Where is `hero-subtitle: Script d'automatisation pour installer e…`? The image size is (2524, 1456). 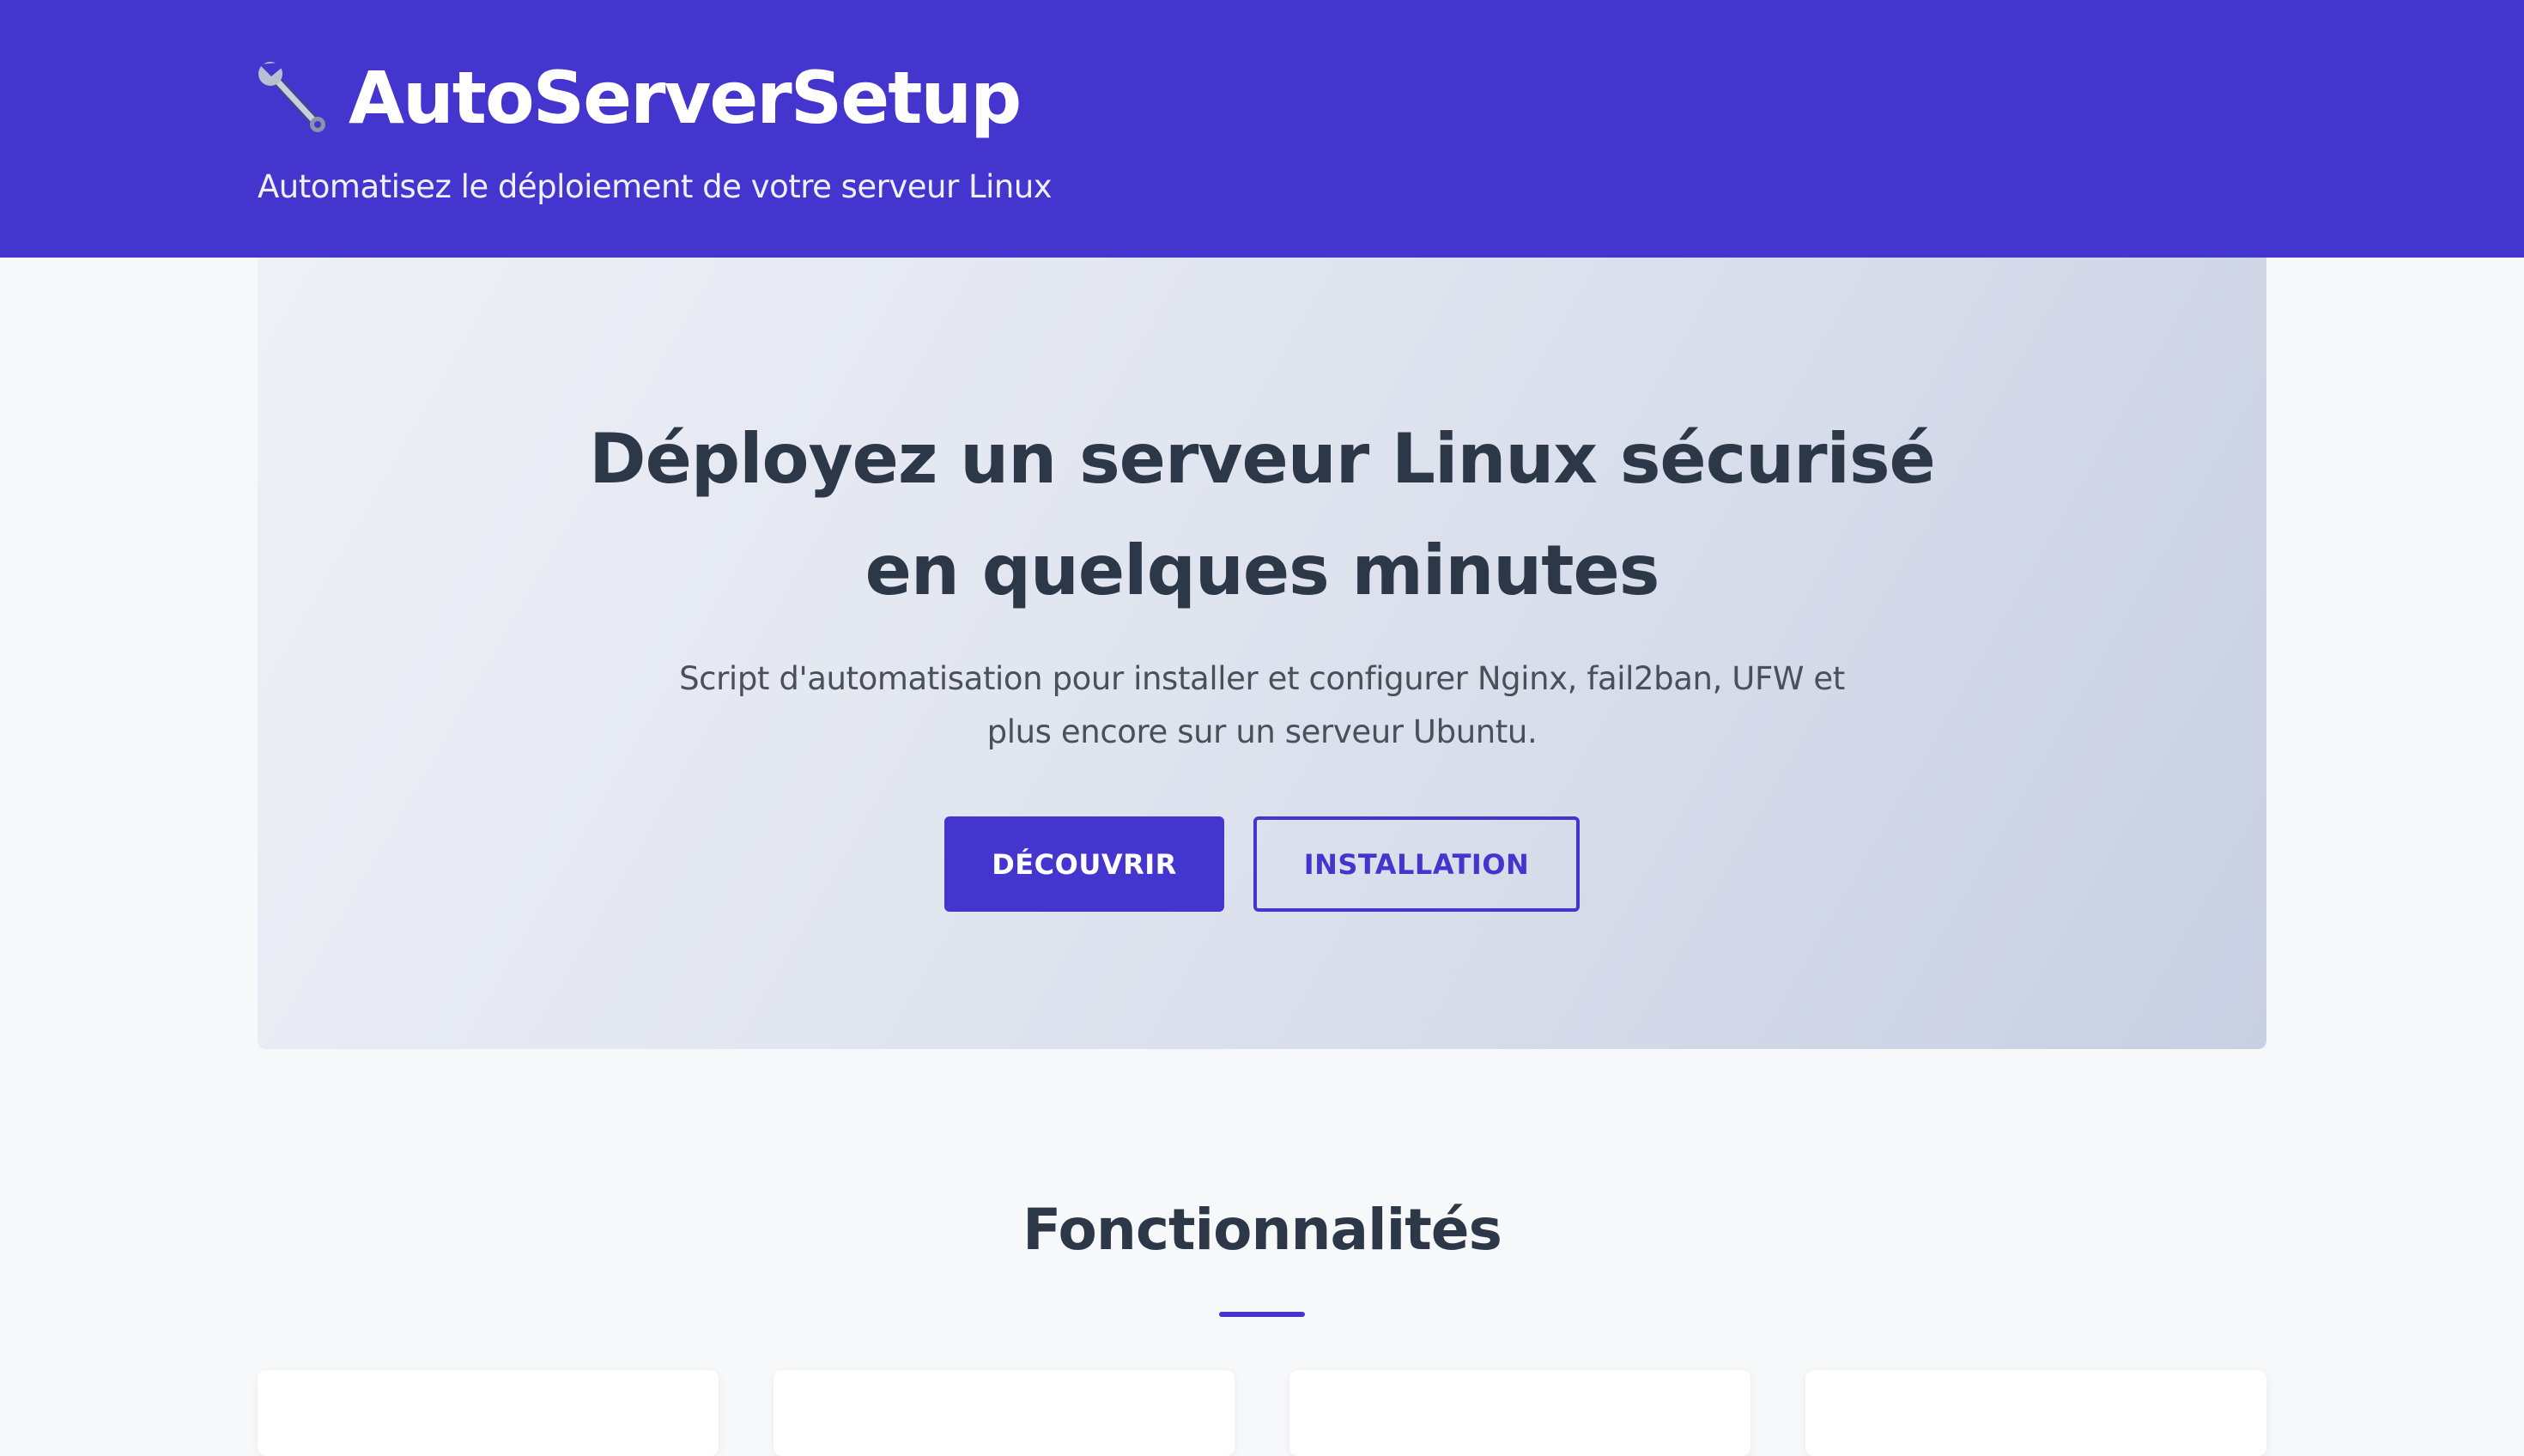
hero-subtitle: Script d'automatisation pour installer e… is located at coordinates (1262, 705).